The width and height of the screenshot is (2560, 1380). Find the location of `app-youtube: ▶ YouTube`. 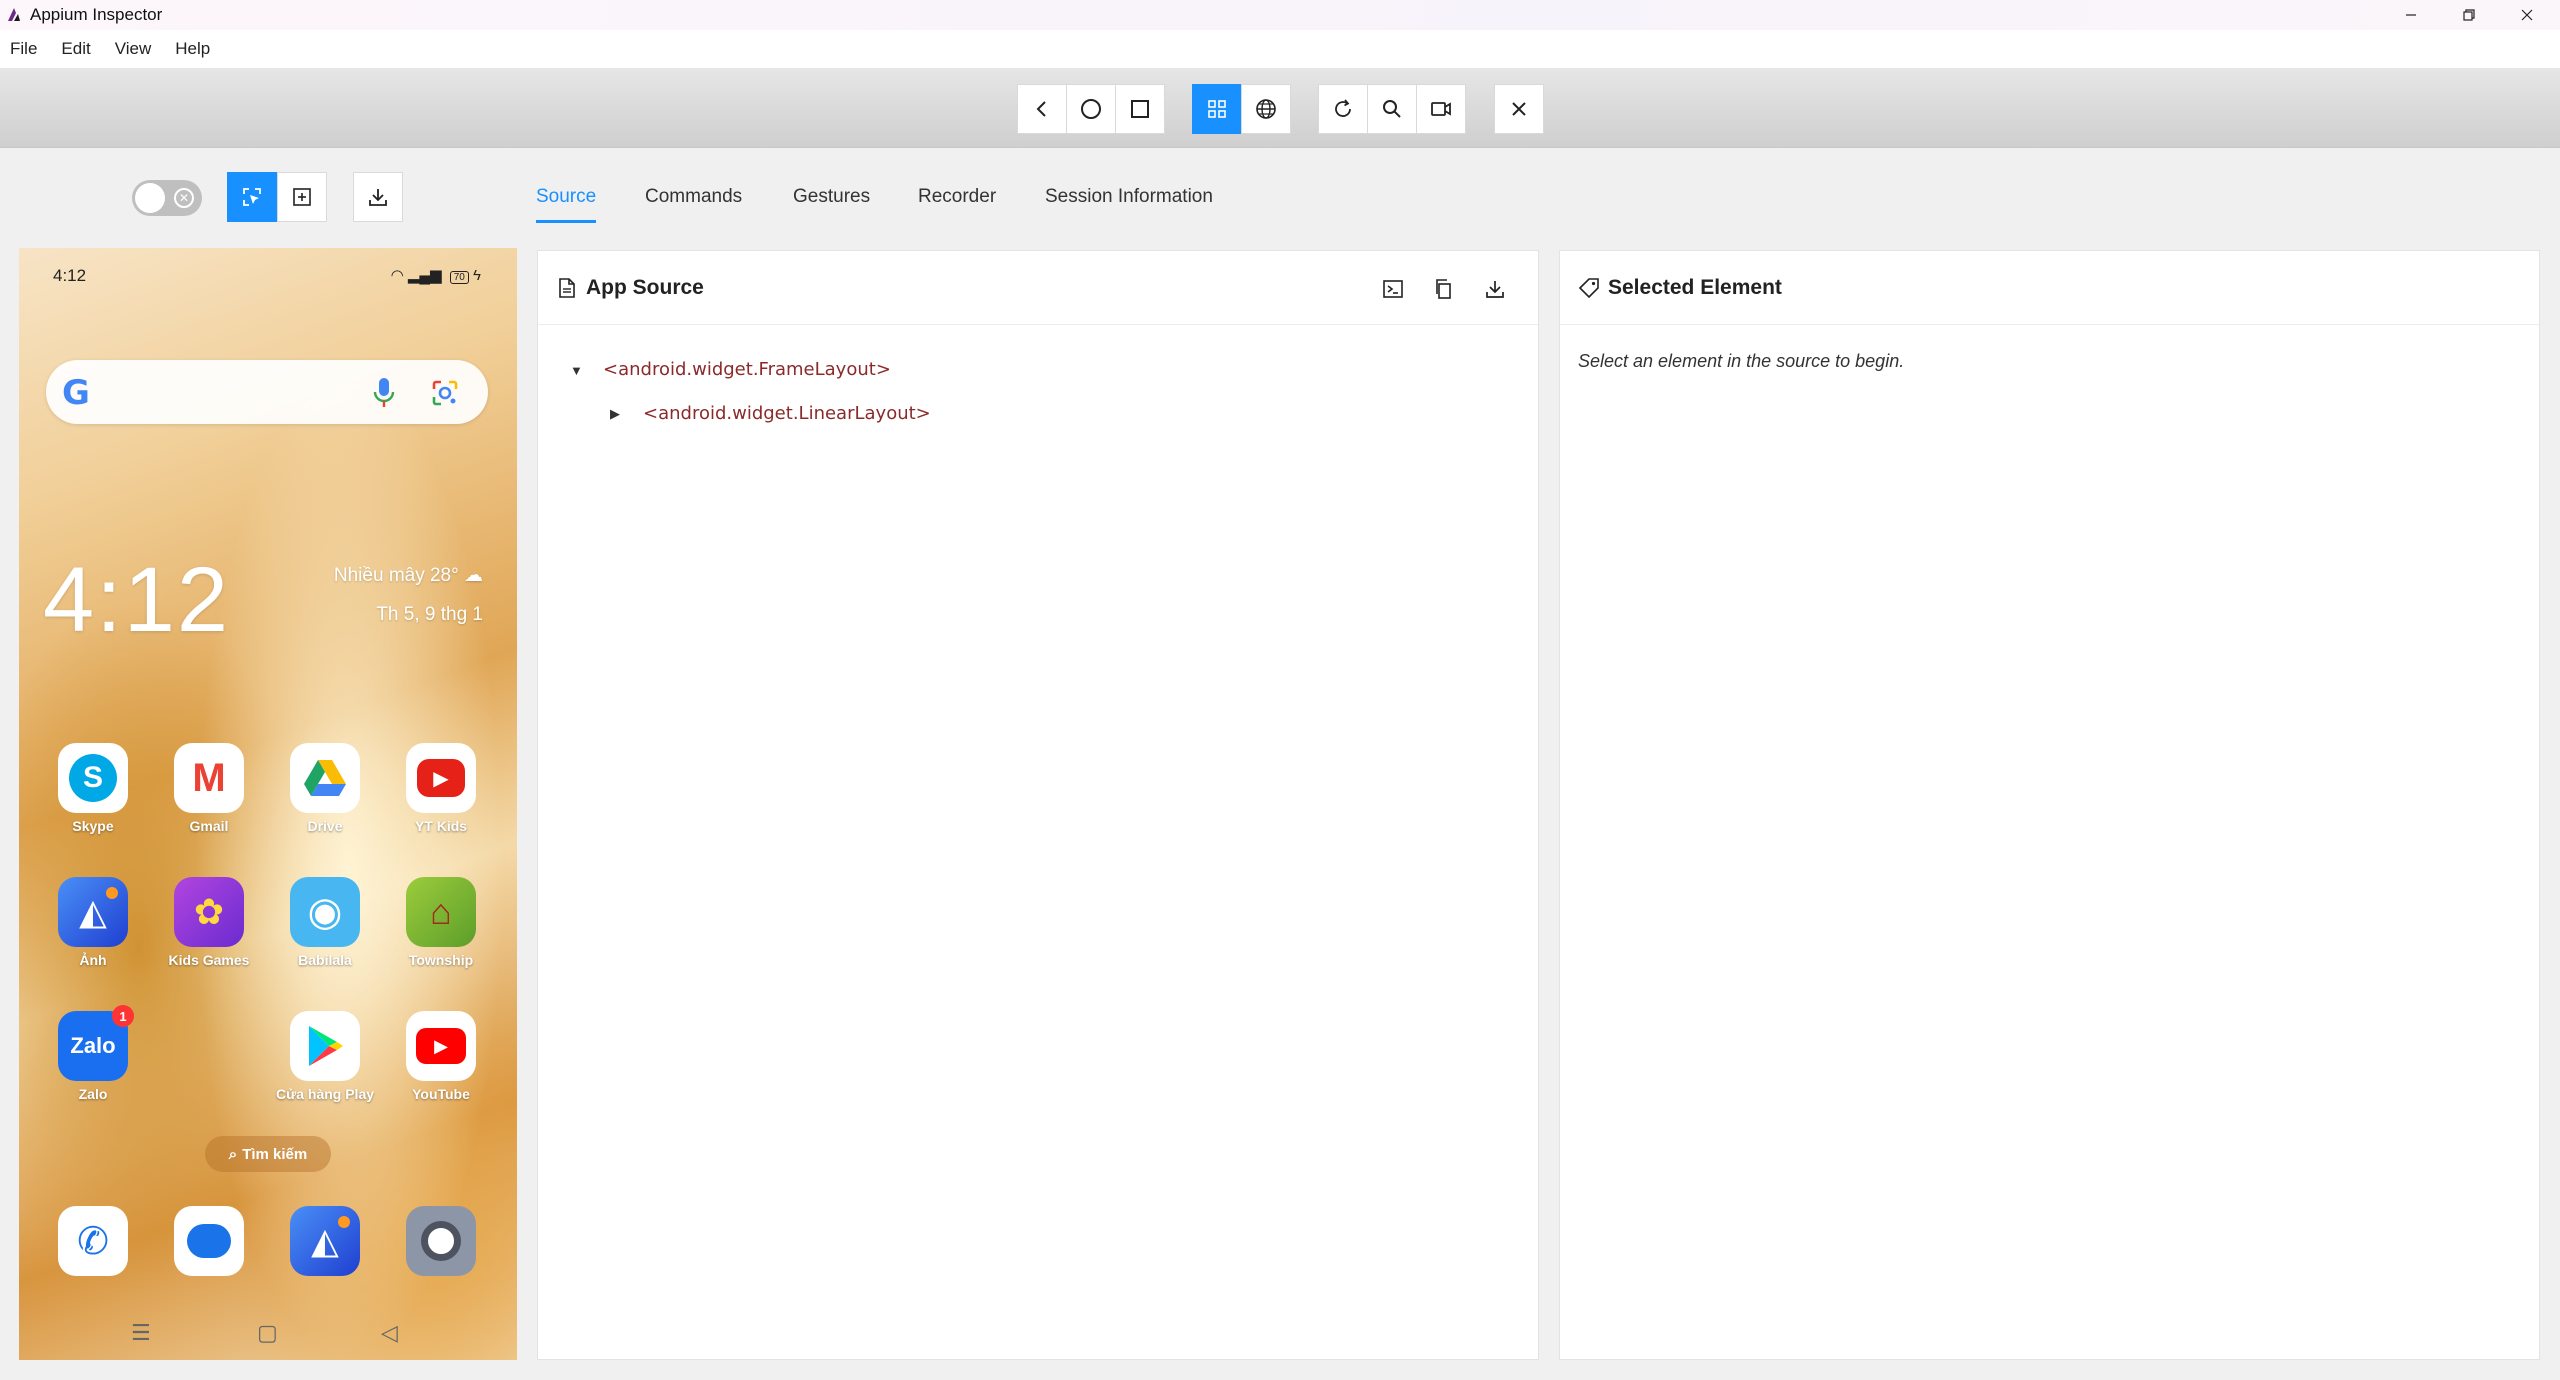

app-youtube: ▶ YouTube is located at coordinates (441, 1061).